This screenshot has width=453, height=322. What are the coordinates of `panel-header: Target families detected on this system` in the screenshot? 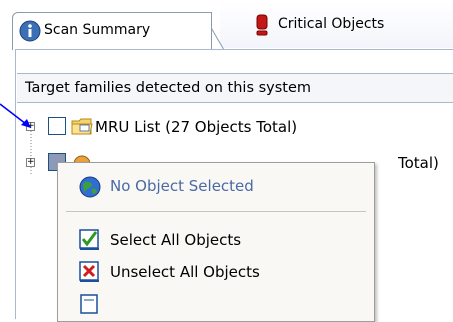 It's located at (235, 88).